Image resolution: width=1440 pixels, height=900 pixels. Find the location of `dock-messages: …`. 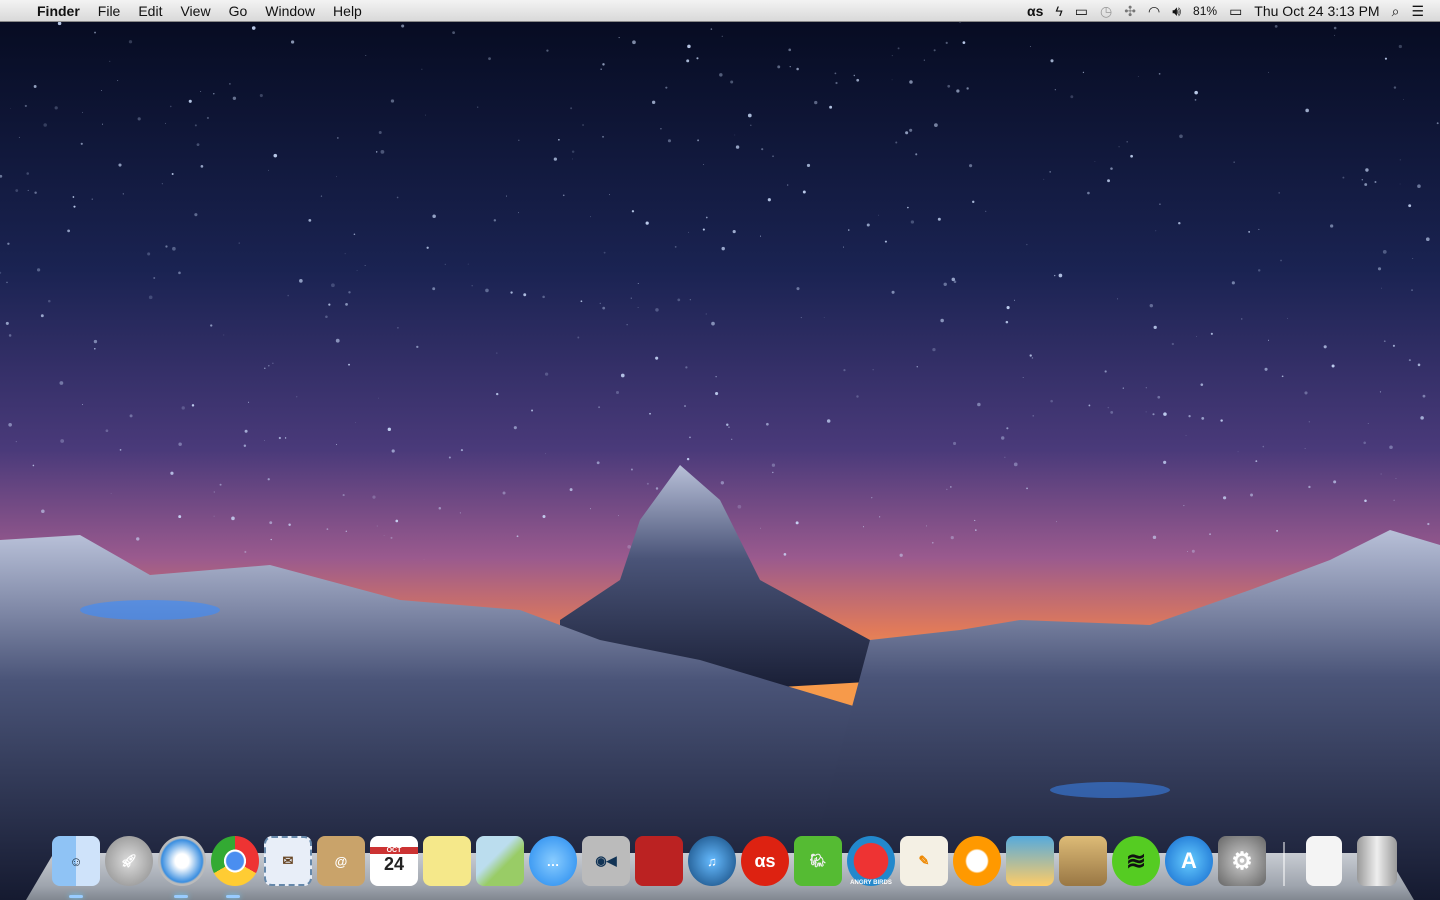

dock-messages: … is located at coordinates (553, 861).